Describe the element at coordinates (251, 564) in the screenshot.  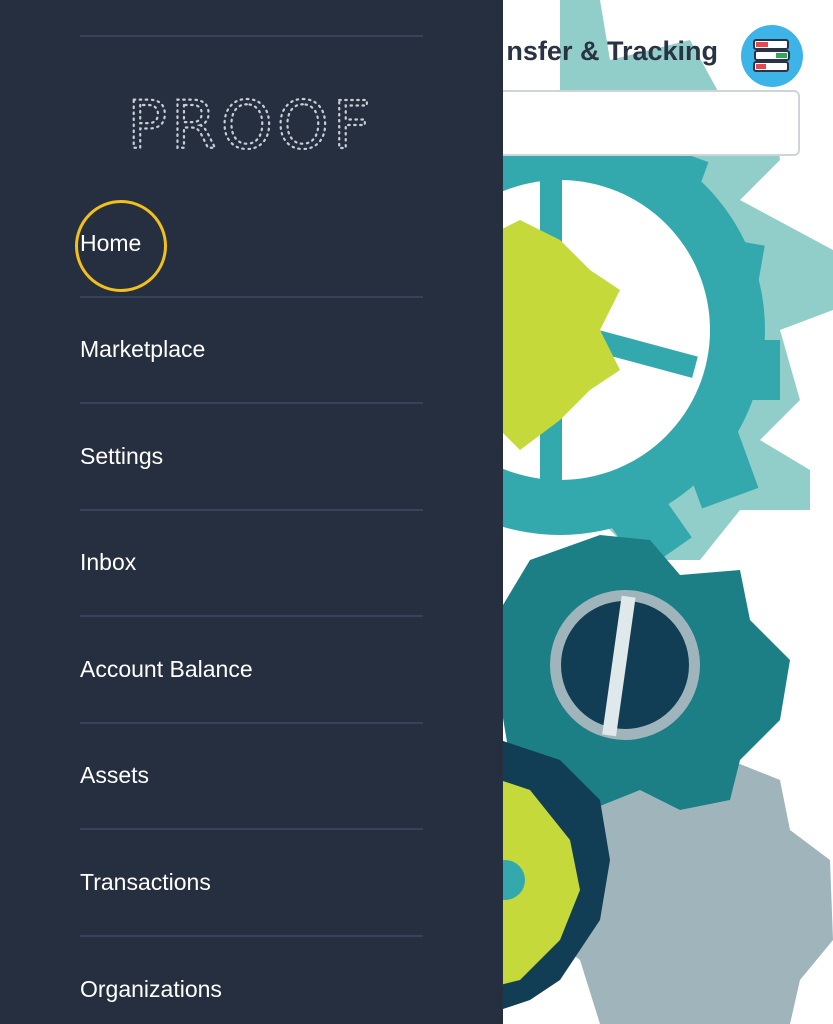
I see `menu-item-inbox: Inbox` at that location.